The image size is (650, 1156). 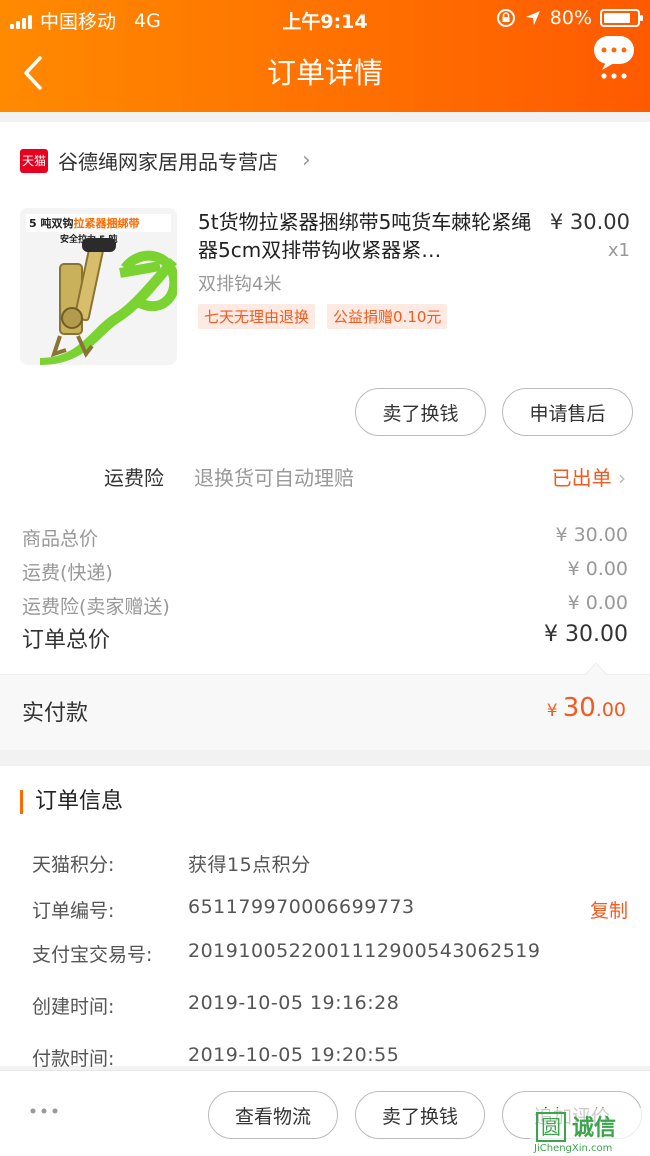 I want to click on shop-name: 谷德绳网家居用品专营店, so click(x=168, y=160).